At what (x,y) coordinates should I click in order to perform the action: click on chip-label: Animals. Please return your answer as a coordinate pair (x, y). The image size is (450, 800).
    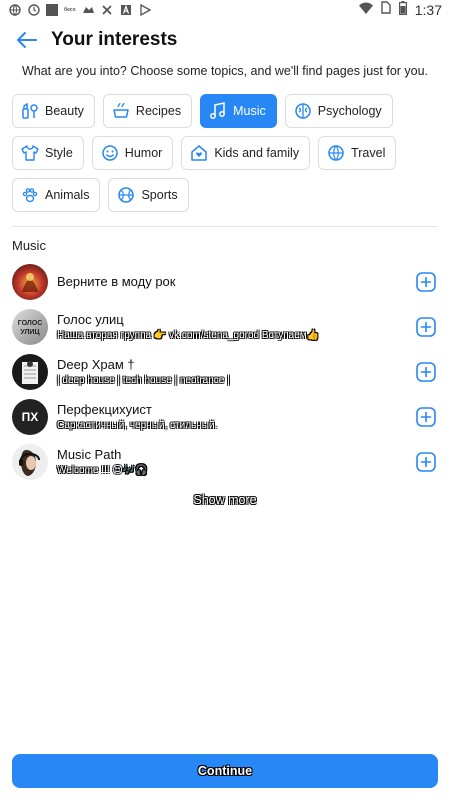
    Looking at the image, I should click on (67, 195).